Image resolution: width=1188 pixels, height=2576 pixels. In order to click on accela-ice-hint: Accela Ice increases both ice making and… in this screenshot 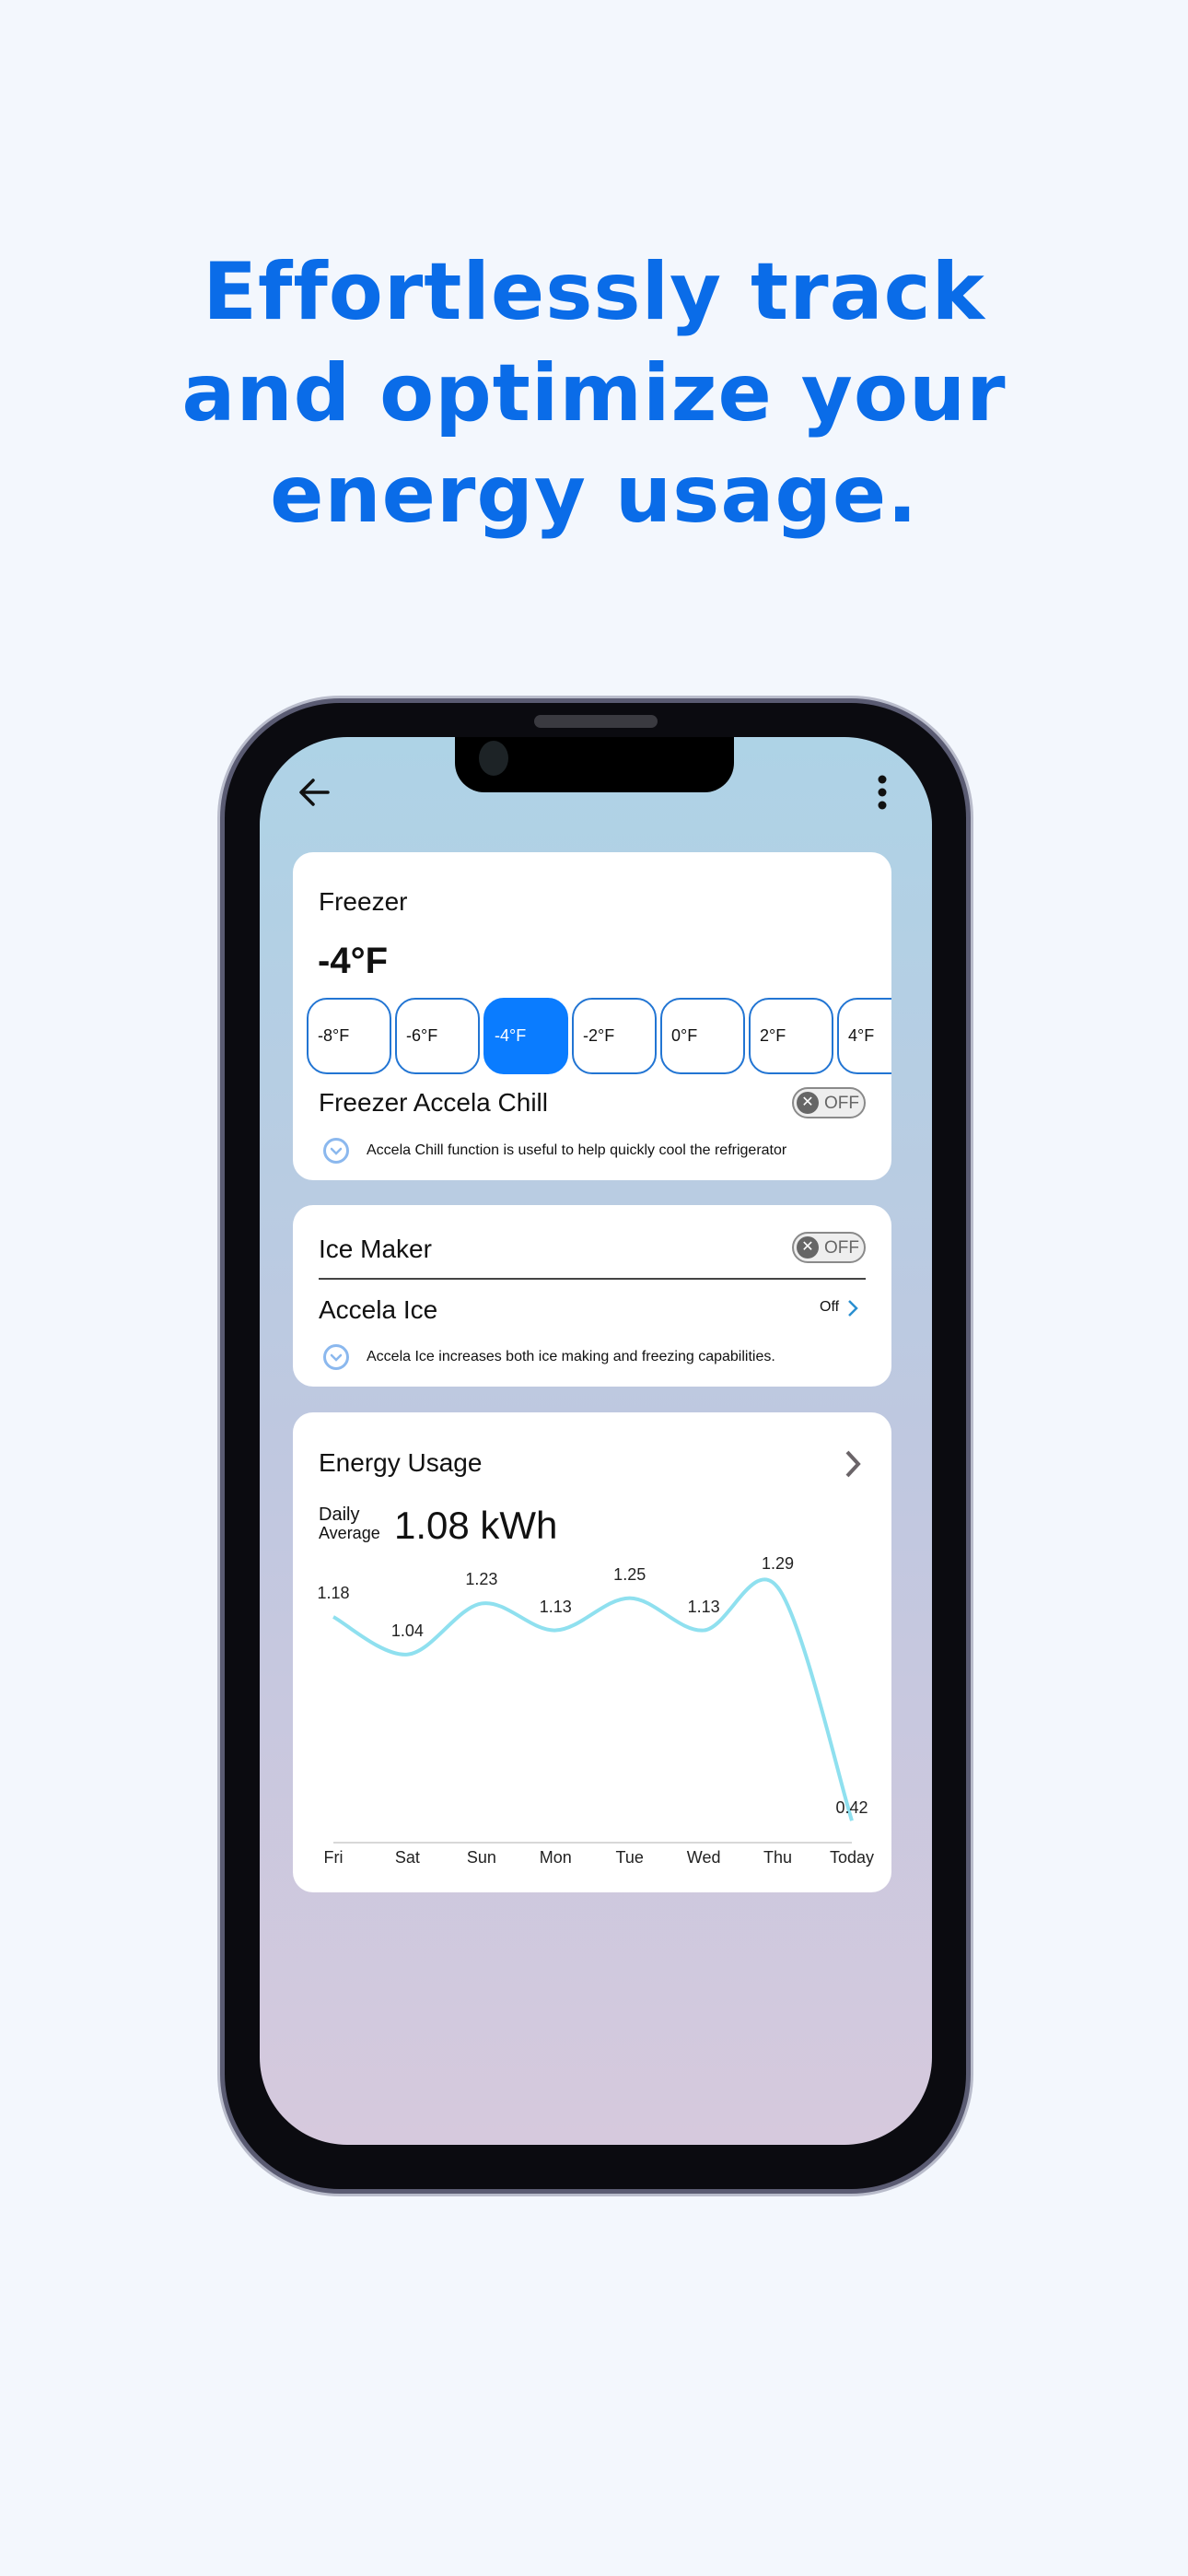, I will do `click(571, 1356)`.